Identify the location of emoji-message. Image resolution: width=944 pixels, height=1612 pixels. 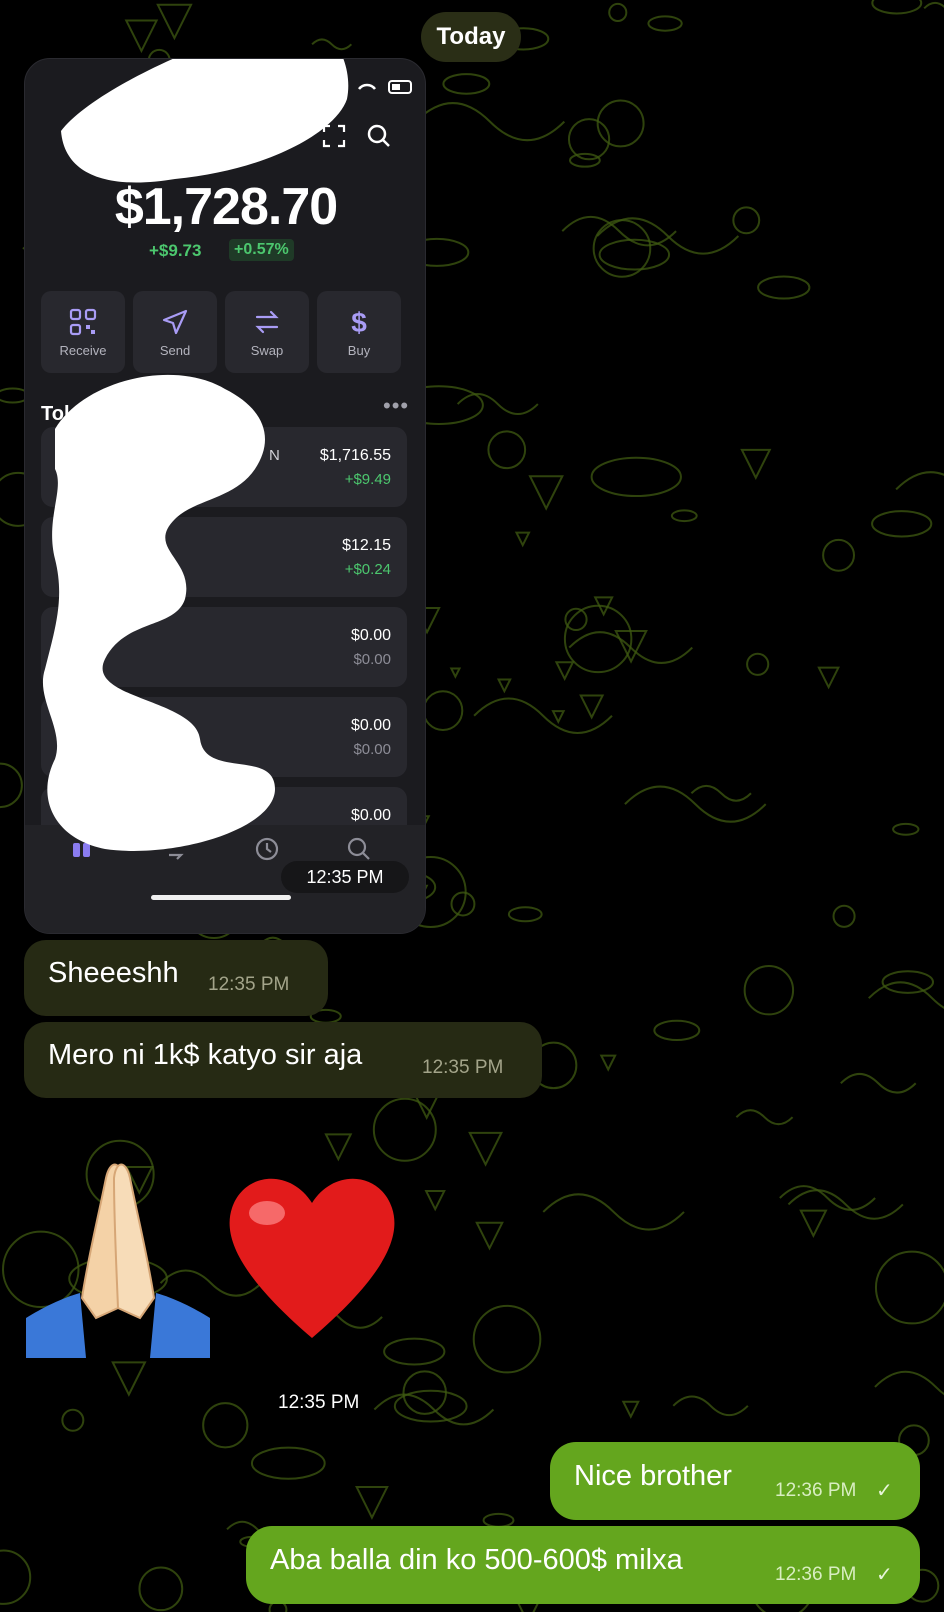
(232, 1258).